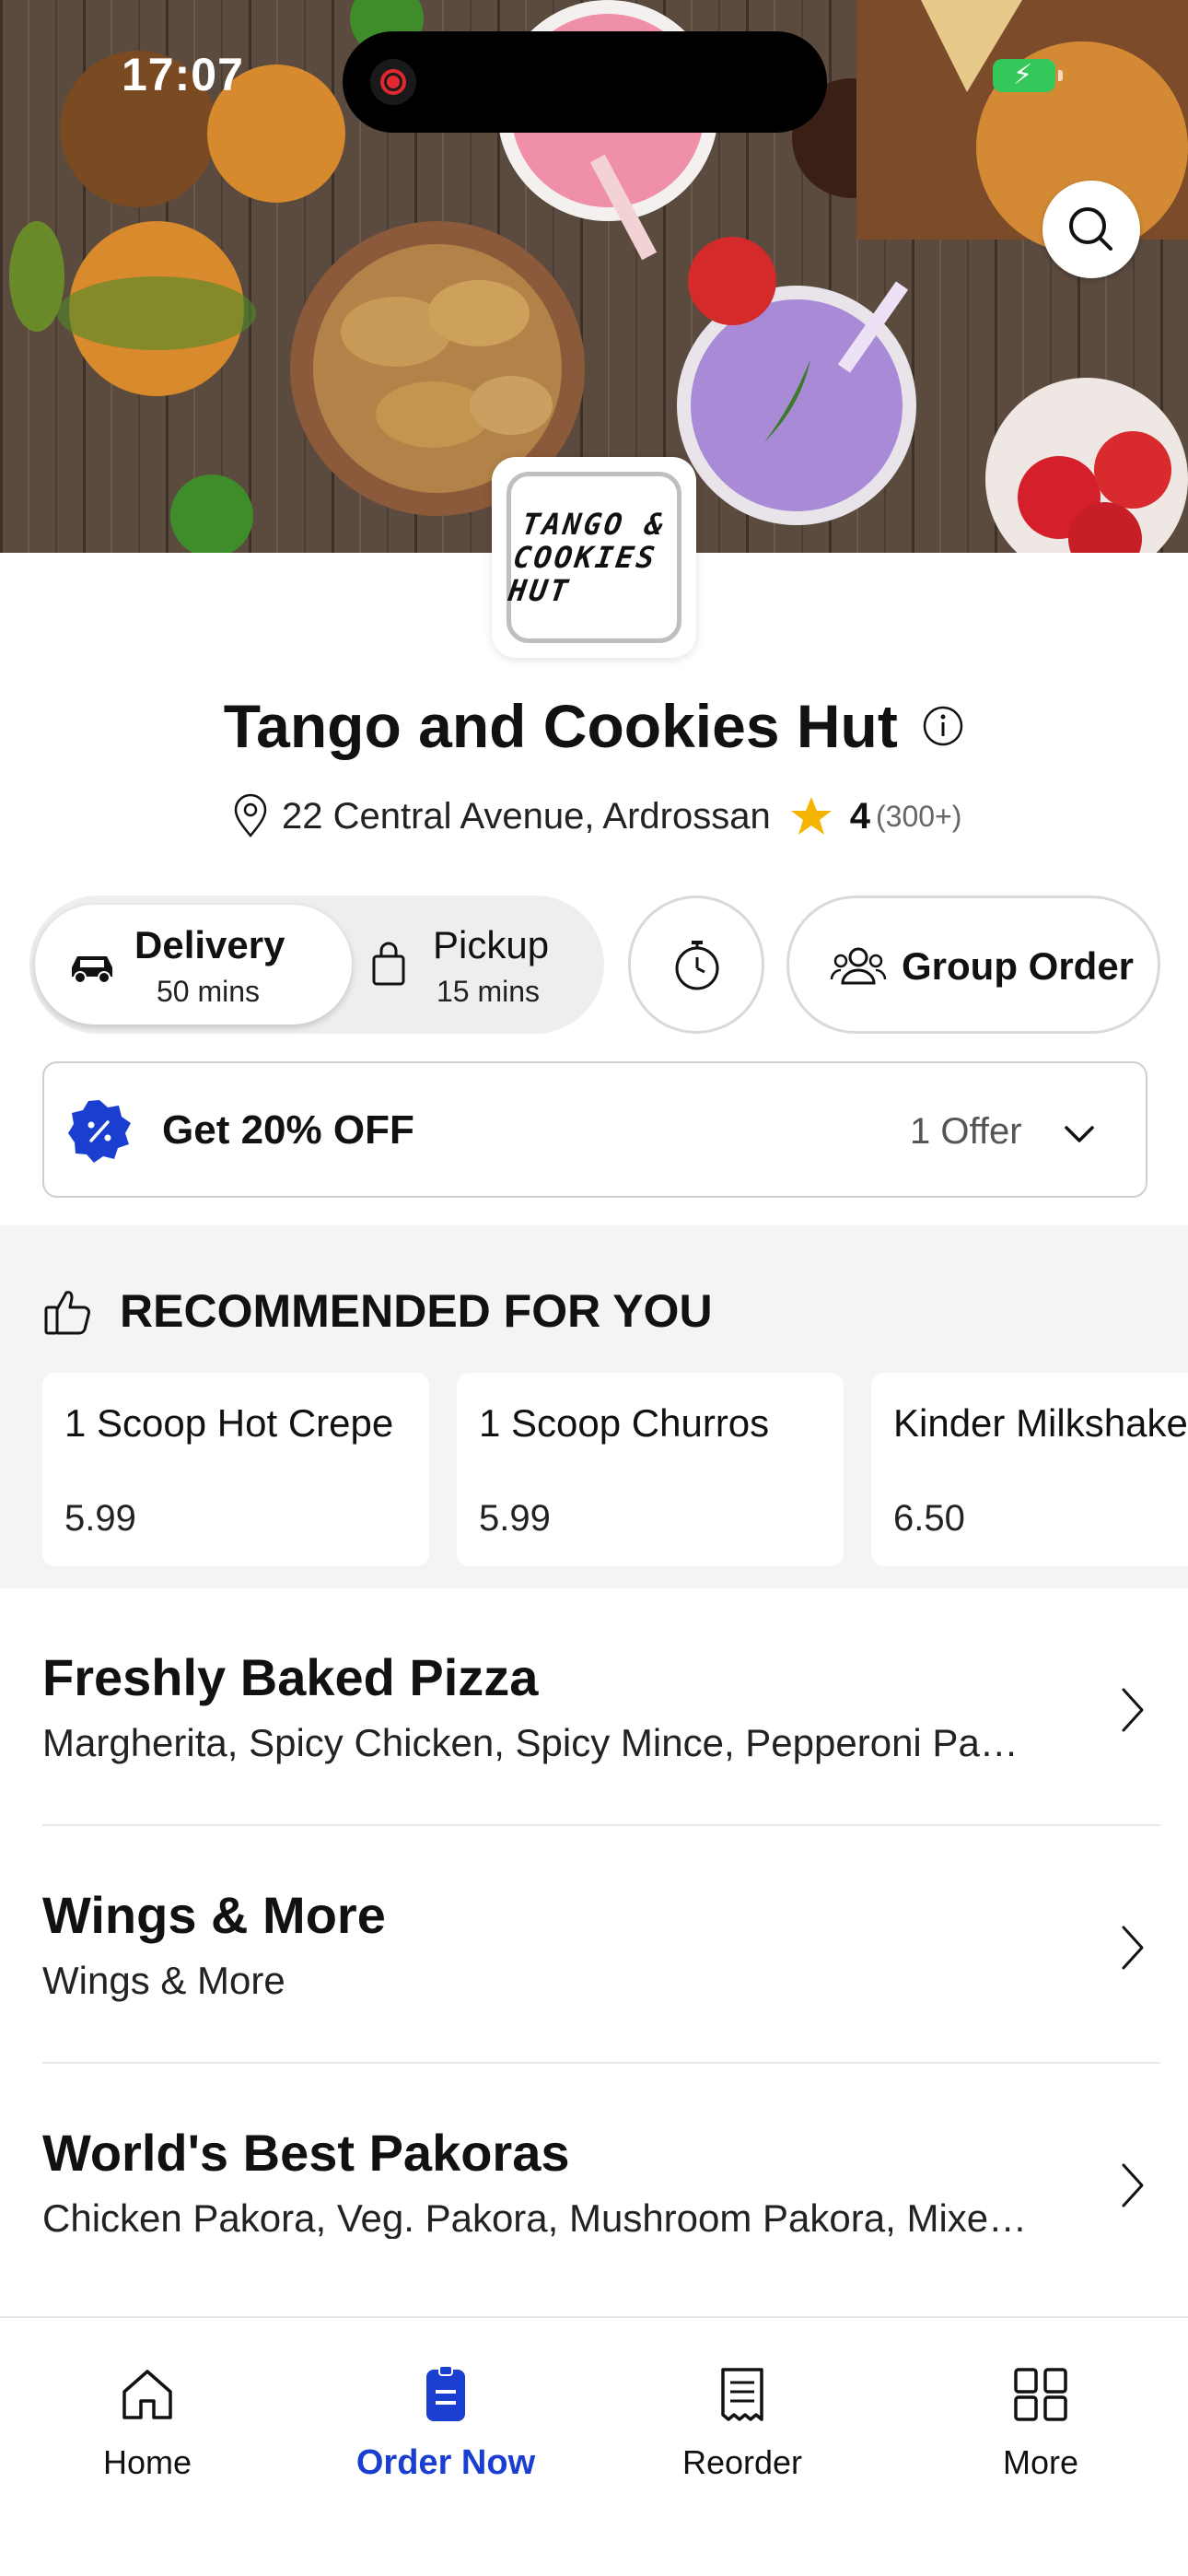  I want to click on restaurant-logo: TANGO & COOKIES HUT, so click(594, 557).